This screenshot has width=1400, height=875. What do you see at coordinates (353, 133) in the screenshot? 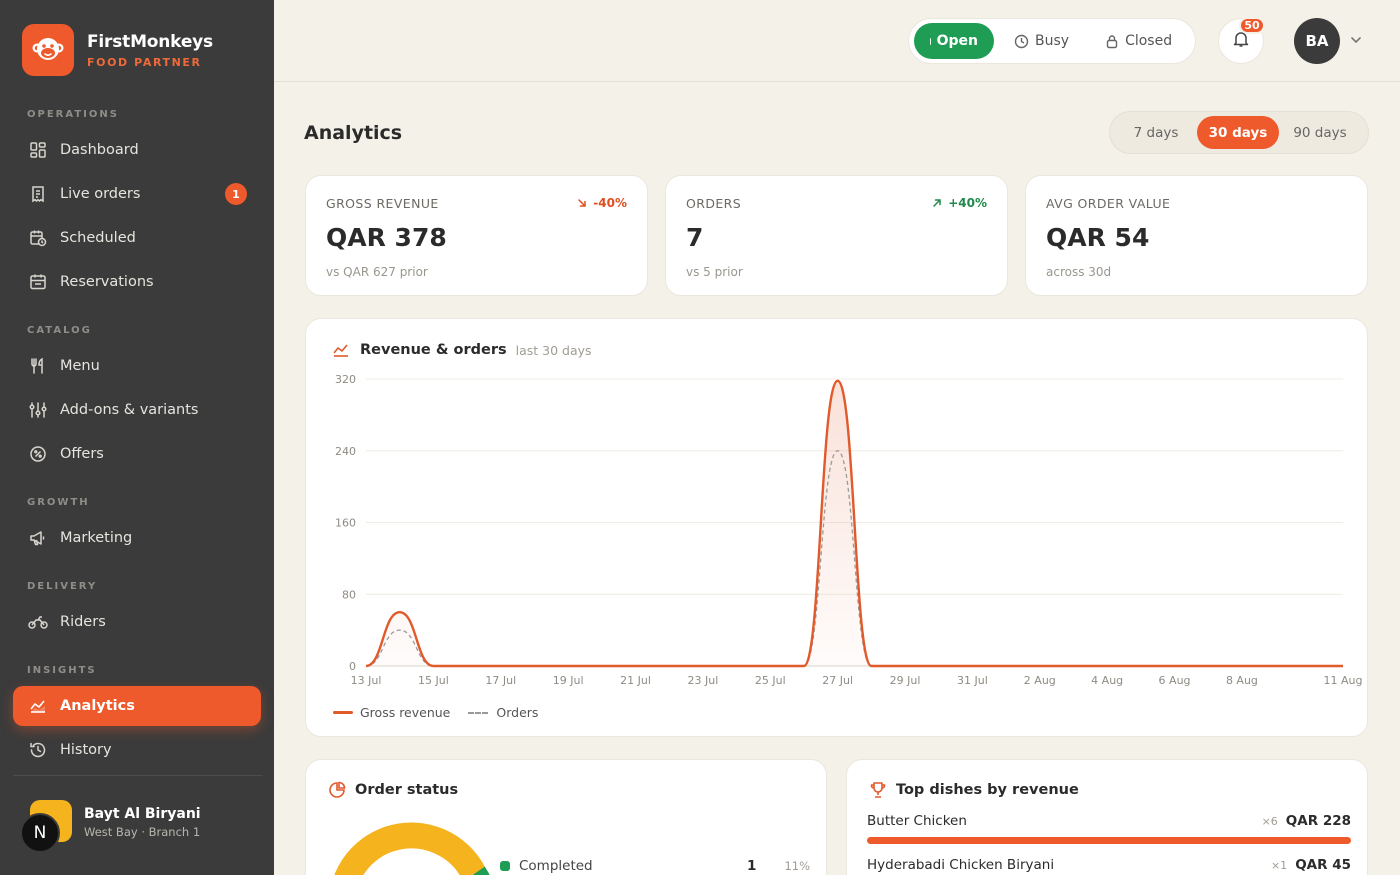
I see `page-title: Analytics` at bounding box center [353, 133].